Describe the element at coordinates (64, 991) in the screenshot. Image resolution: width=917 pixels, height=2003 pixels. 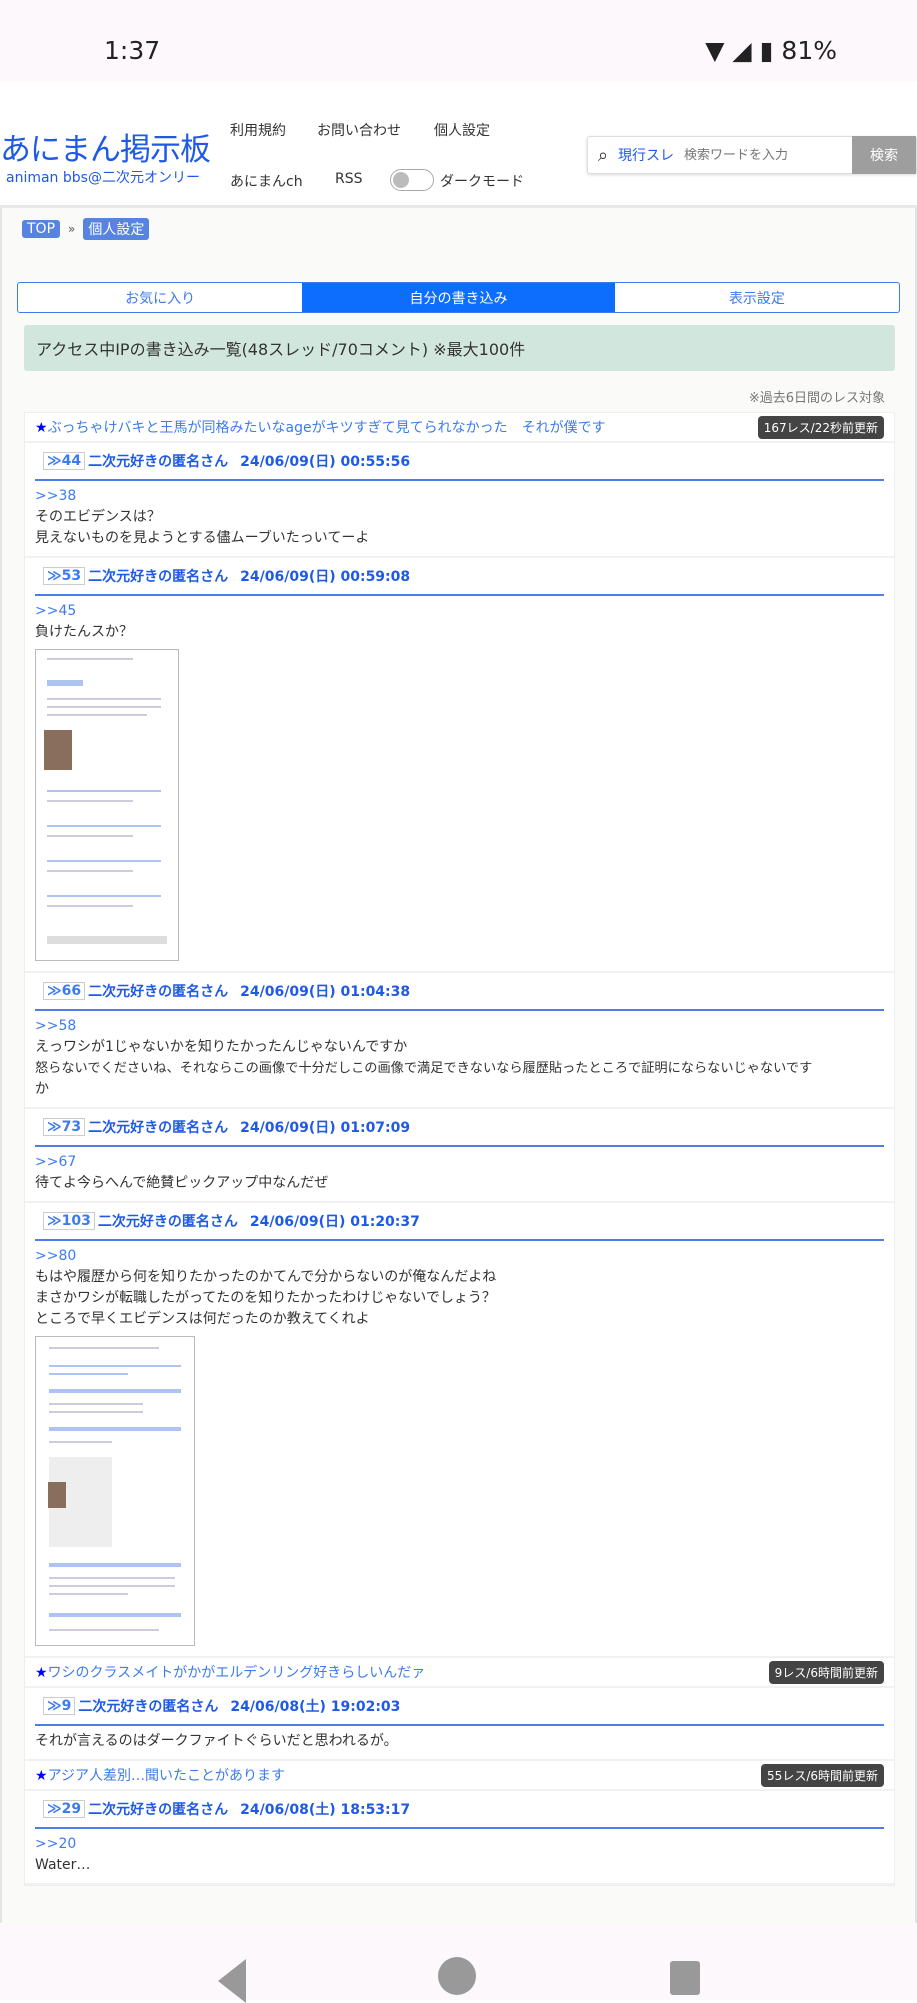
I see `post-number: ≫66` at that location.